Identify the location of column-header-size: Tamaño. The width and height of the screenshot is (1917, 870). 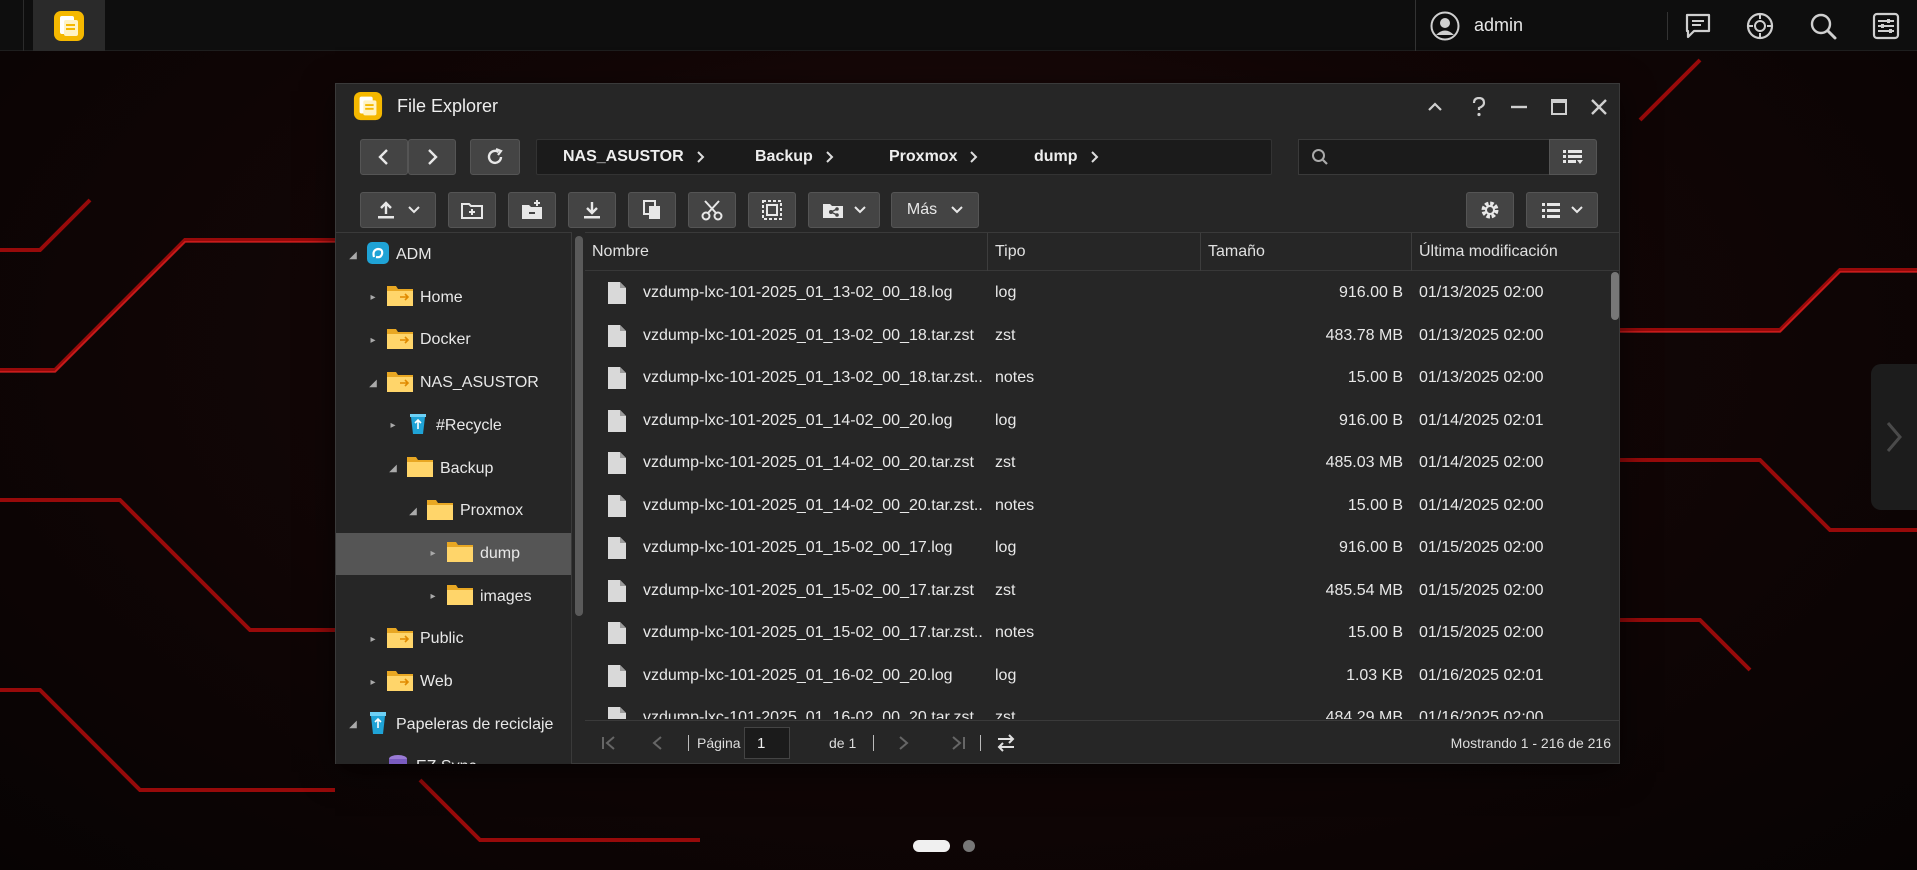
(1306, 252).